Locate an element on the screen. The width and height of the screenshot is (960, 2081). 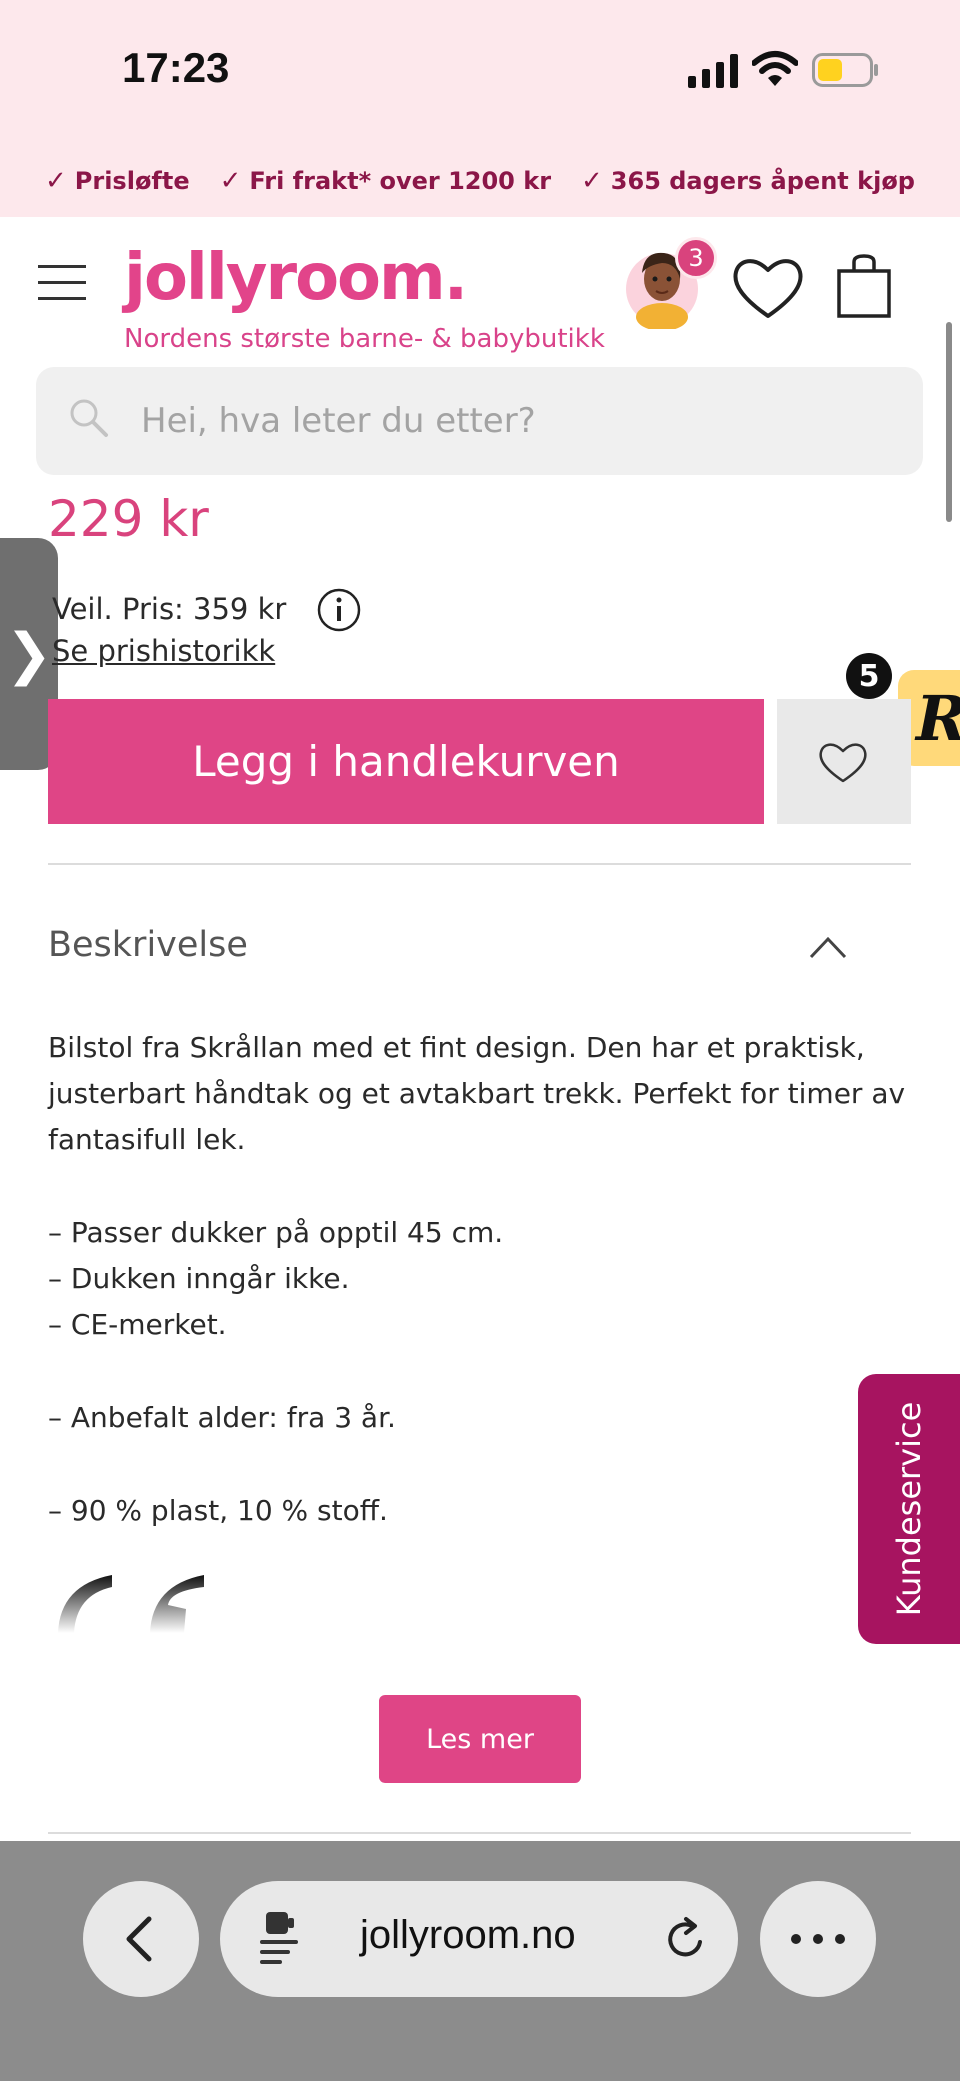
usp-label: 365 dagers åpent kjøp is located at coordinates (762, 181).